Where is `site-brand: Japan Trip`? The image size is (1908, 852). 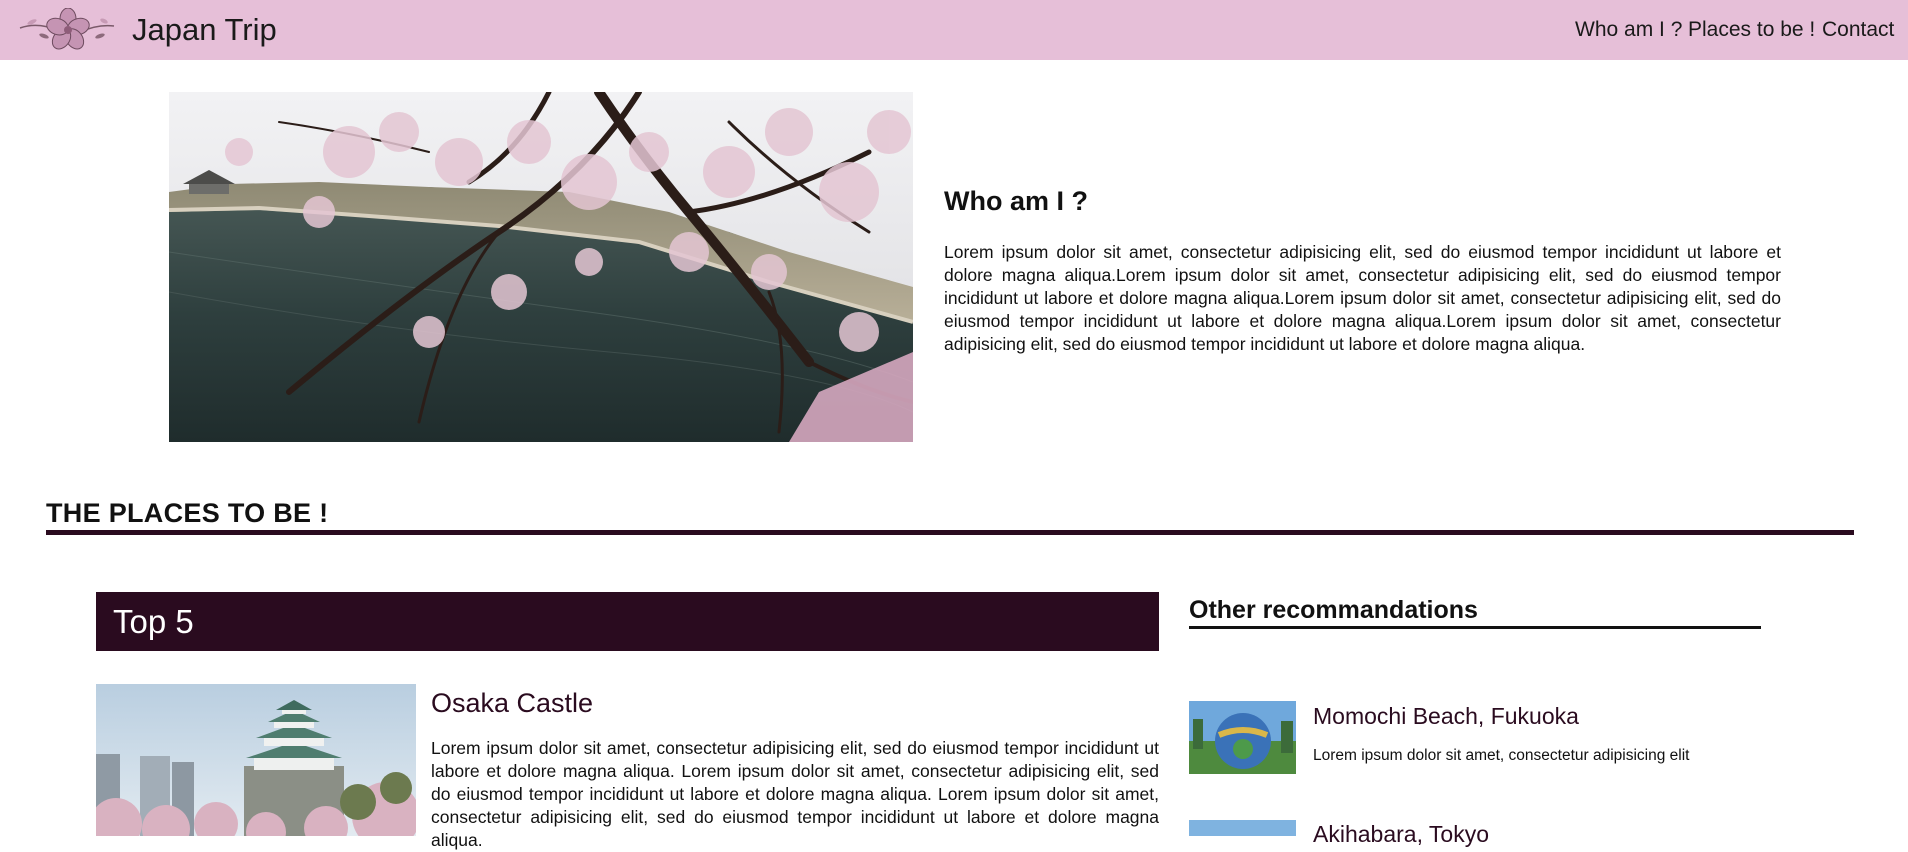 site-brand: Japan Trip is located at coordinates (204, 30).